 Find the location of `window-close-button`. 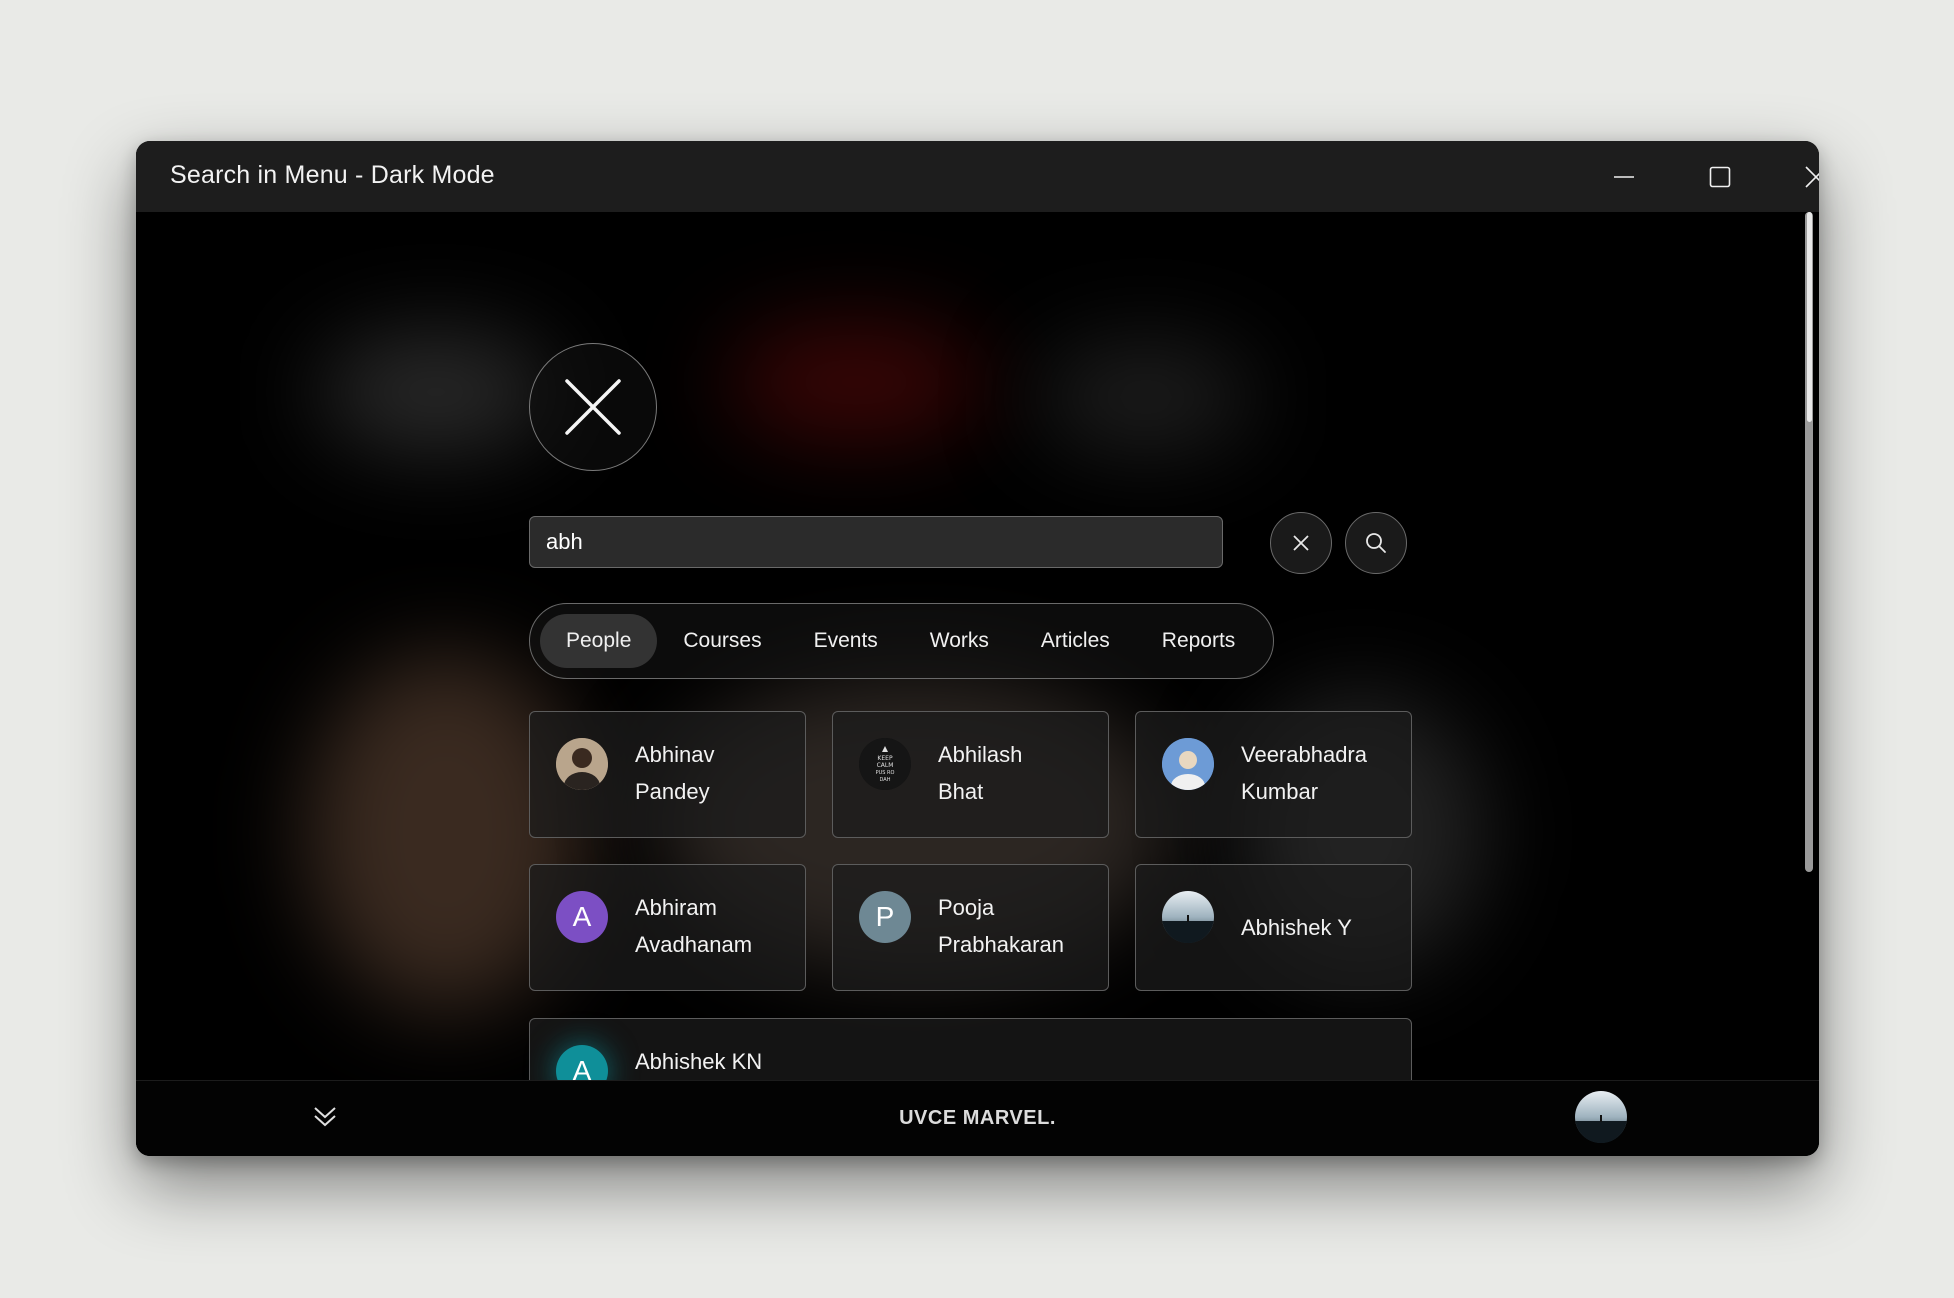

window-close-button is located at coordinates (1793, 176).